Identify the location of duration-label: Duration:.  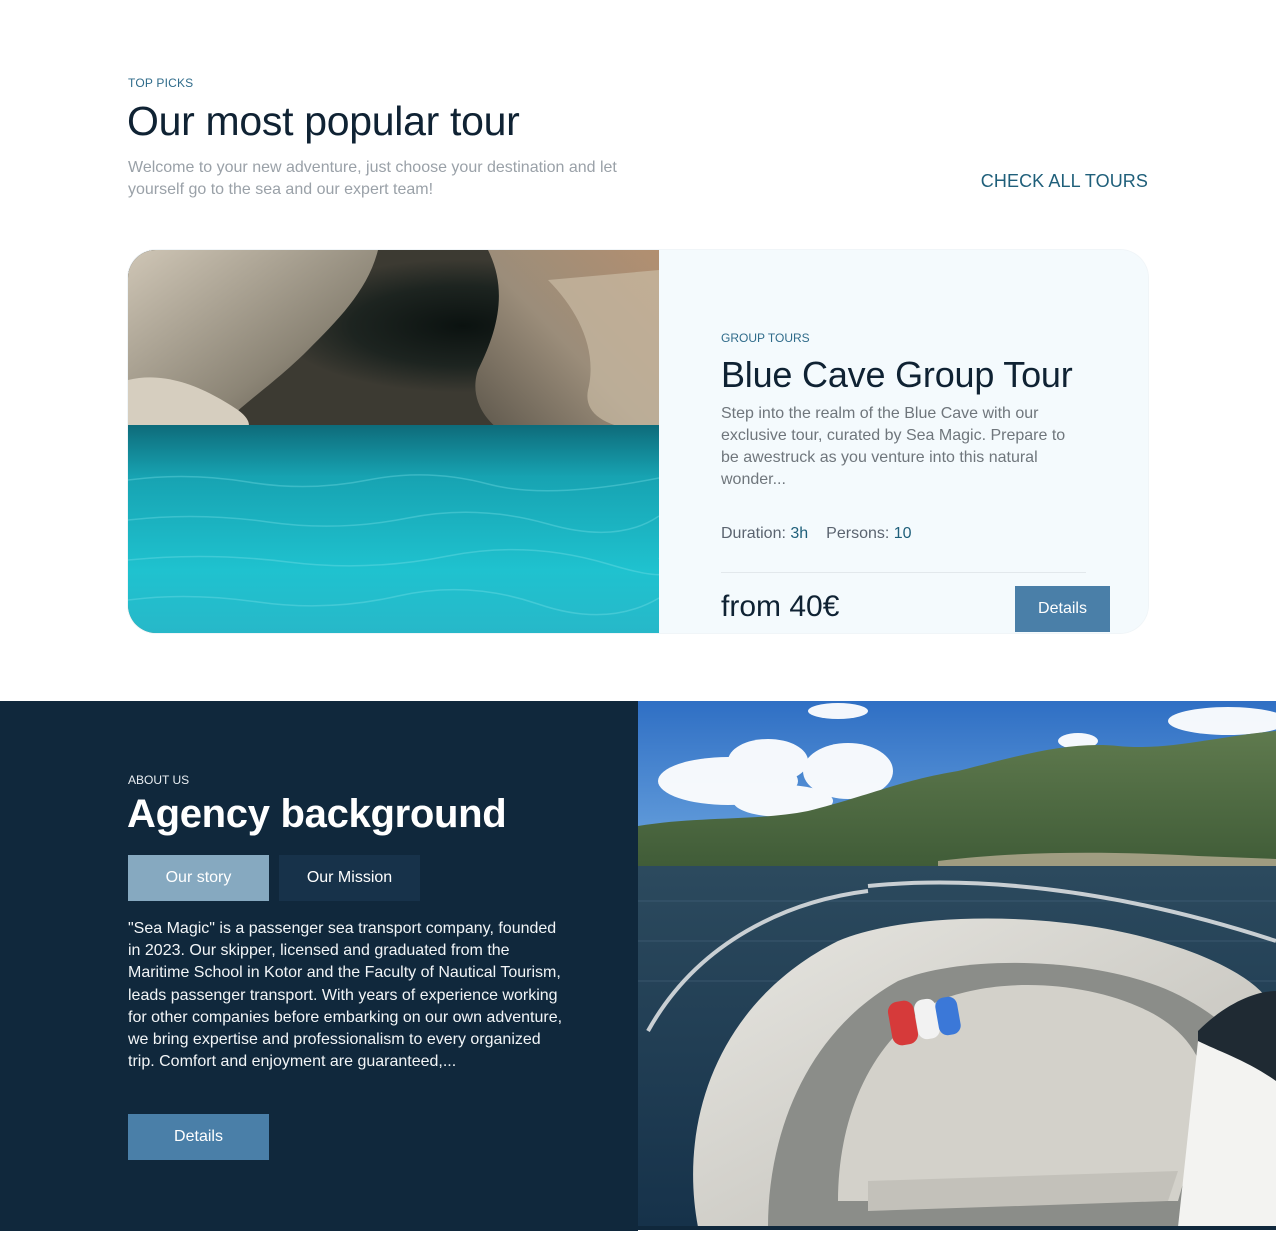
(753, 533).